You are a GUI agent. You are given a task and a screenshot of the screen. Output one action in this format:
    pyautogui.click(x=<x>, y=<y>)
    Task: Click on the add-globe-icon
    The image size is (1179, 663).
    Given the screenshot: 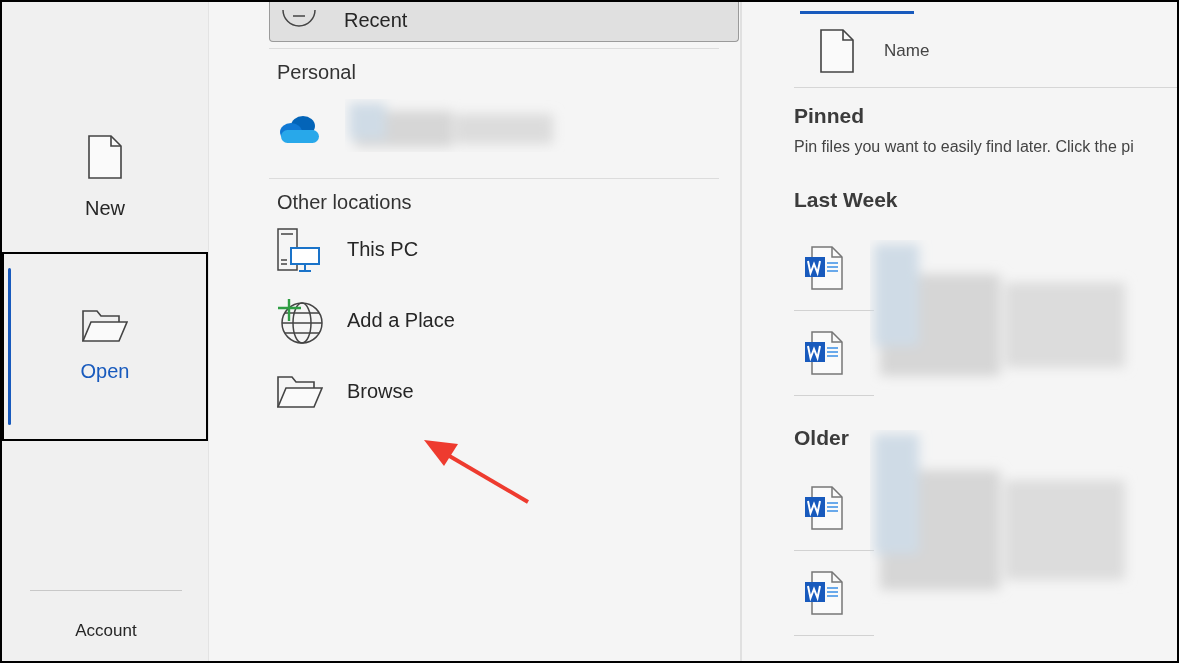 What is the action you would take?
    pyautogui.click(x=300, y=320)
    